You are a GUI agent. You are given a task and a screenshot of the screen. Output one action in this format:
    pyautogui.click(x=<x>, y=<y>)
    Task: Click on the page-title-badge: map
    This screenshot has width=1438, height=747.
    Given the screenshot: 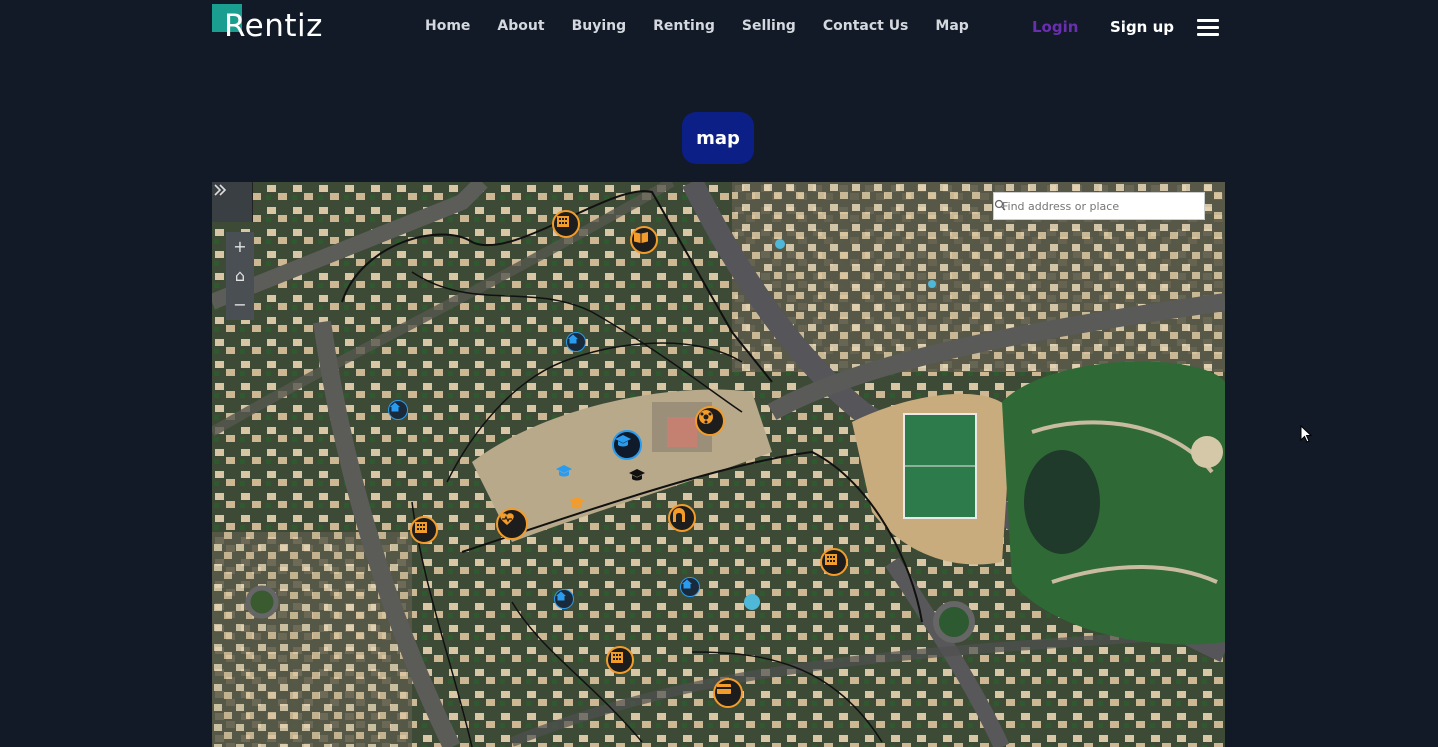 What is the action you would take?
    pyautogui.click(x=718, y=138)
    